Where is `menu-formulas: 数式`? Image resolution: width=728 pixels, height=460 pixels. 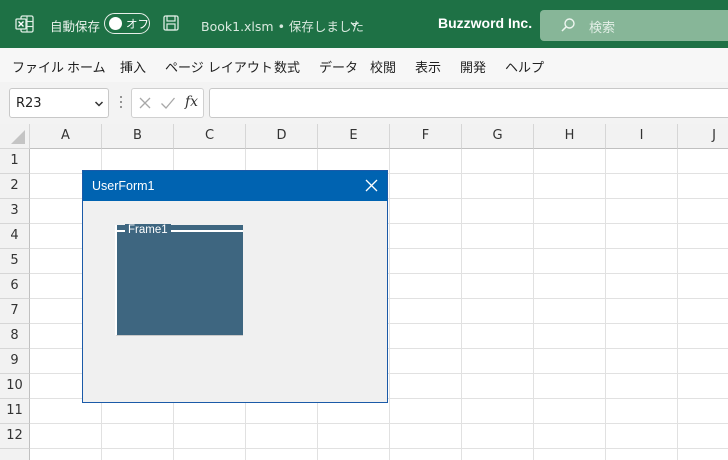 menu-formulas: 数式 is located at coordinates (287, 66).